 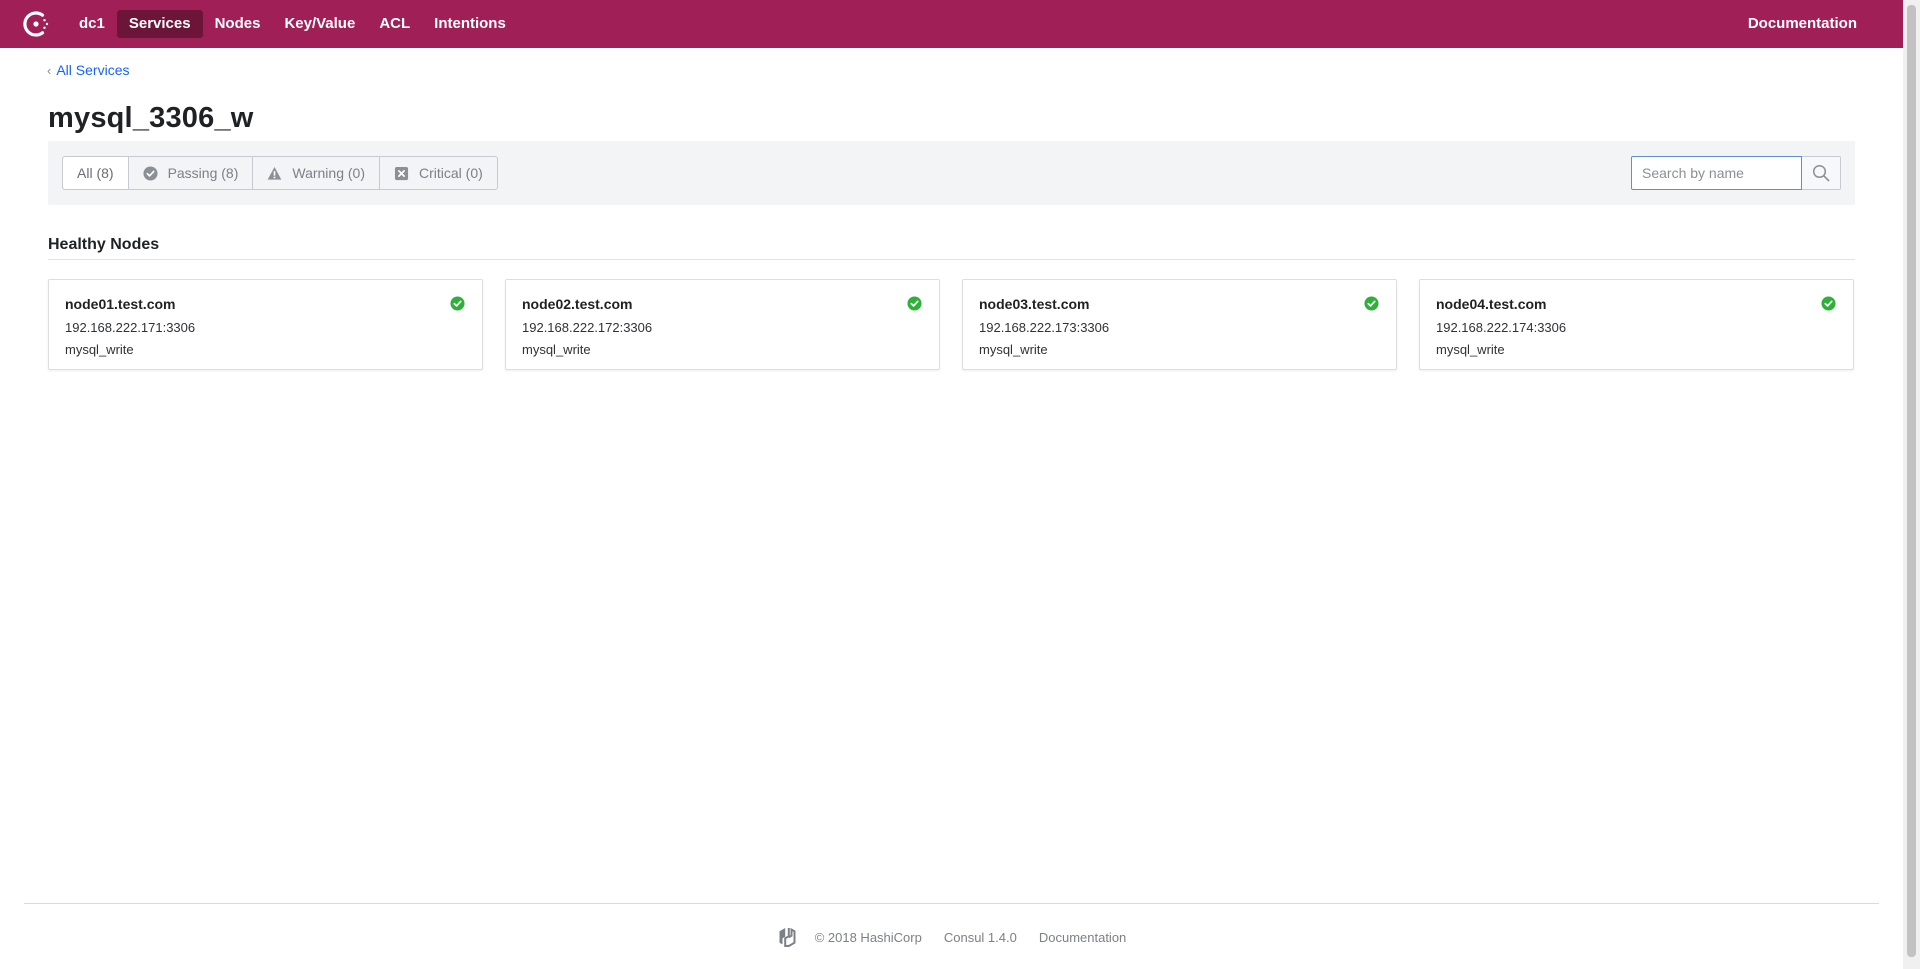 I want to click on filter-all: All (8), so click(x=95, y=173).